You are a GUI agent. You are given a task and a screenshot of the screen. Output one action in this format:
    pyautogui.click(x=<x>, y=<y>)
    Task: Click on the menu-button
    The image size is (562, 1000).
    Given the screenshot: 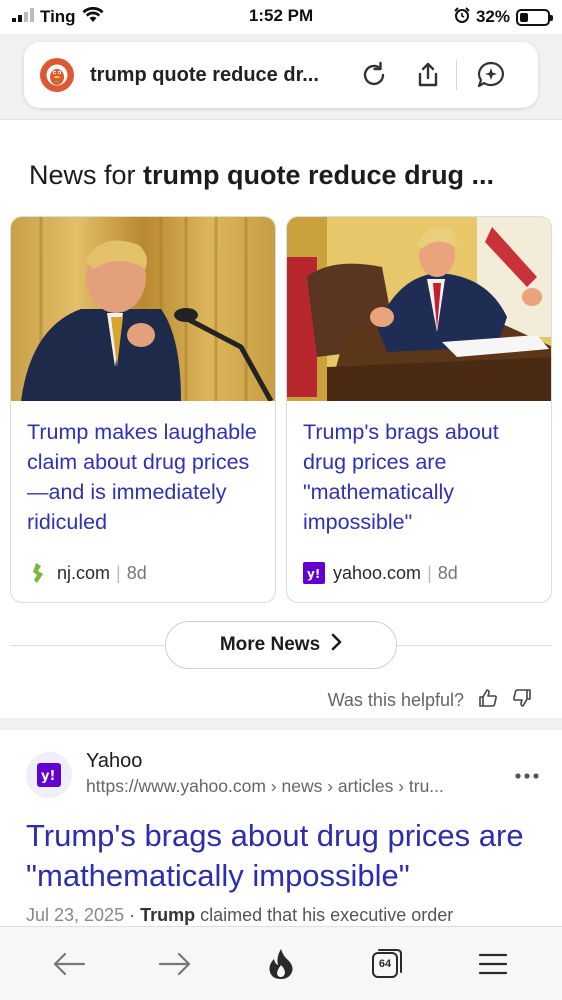 What is the action you would take?
    pyautogui.click(x=493, y=964)
    